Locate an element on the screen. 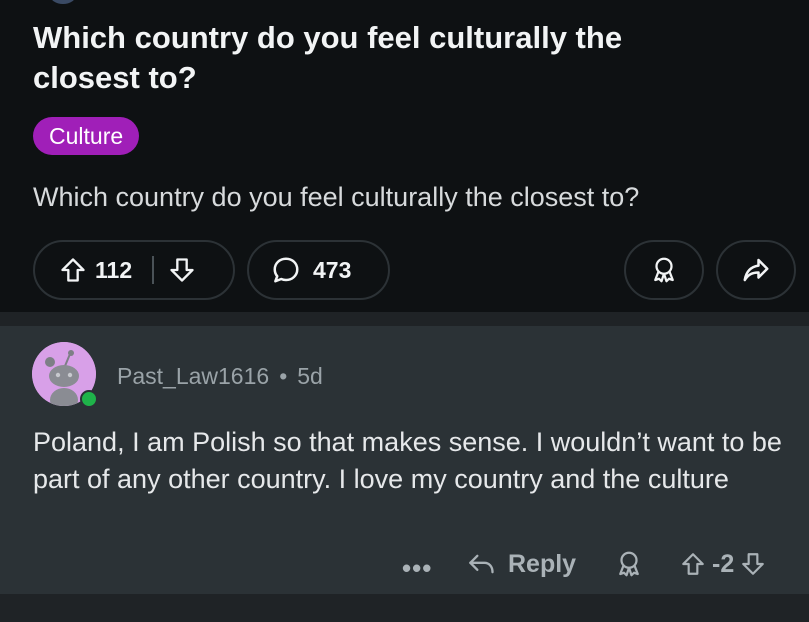 The height and width of the screenshot is (622, 809). comment-score: -2 is located at coordinates (723, 563).